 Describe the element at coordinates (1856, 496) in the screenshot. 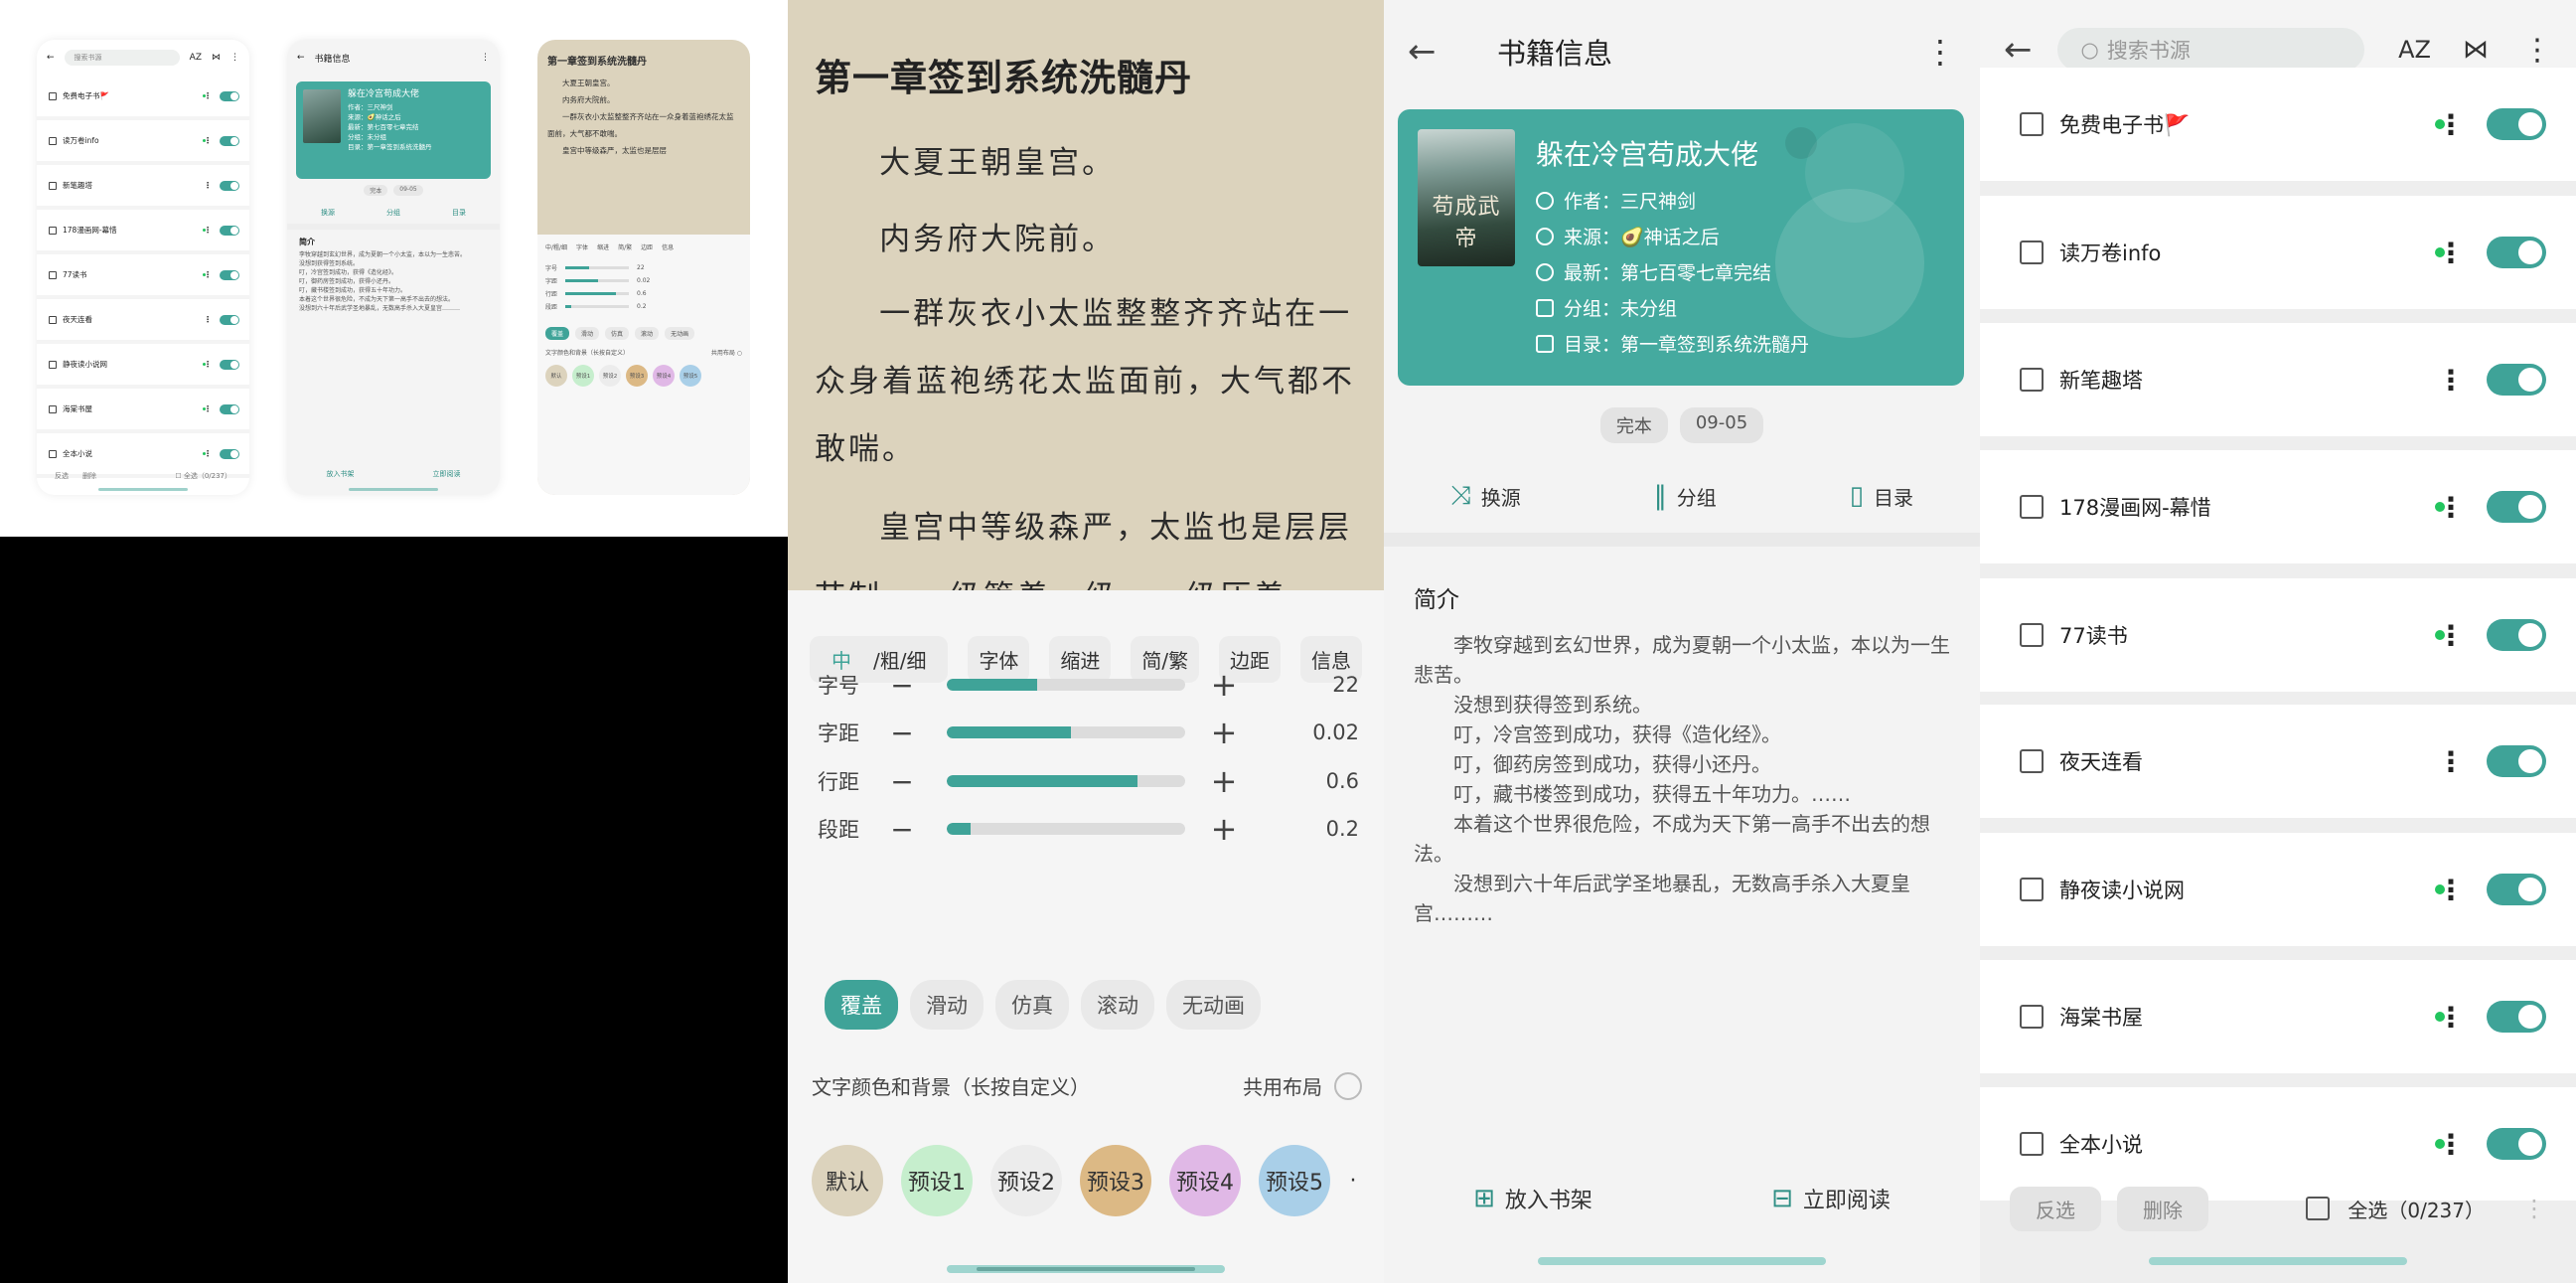

I see `book-open-icon: ▯` at that location.